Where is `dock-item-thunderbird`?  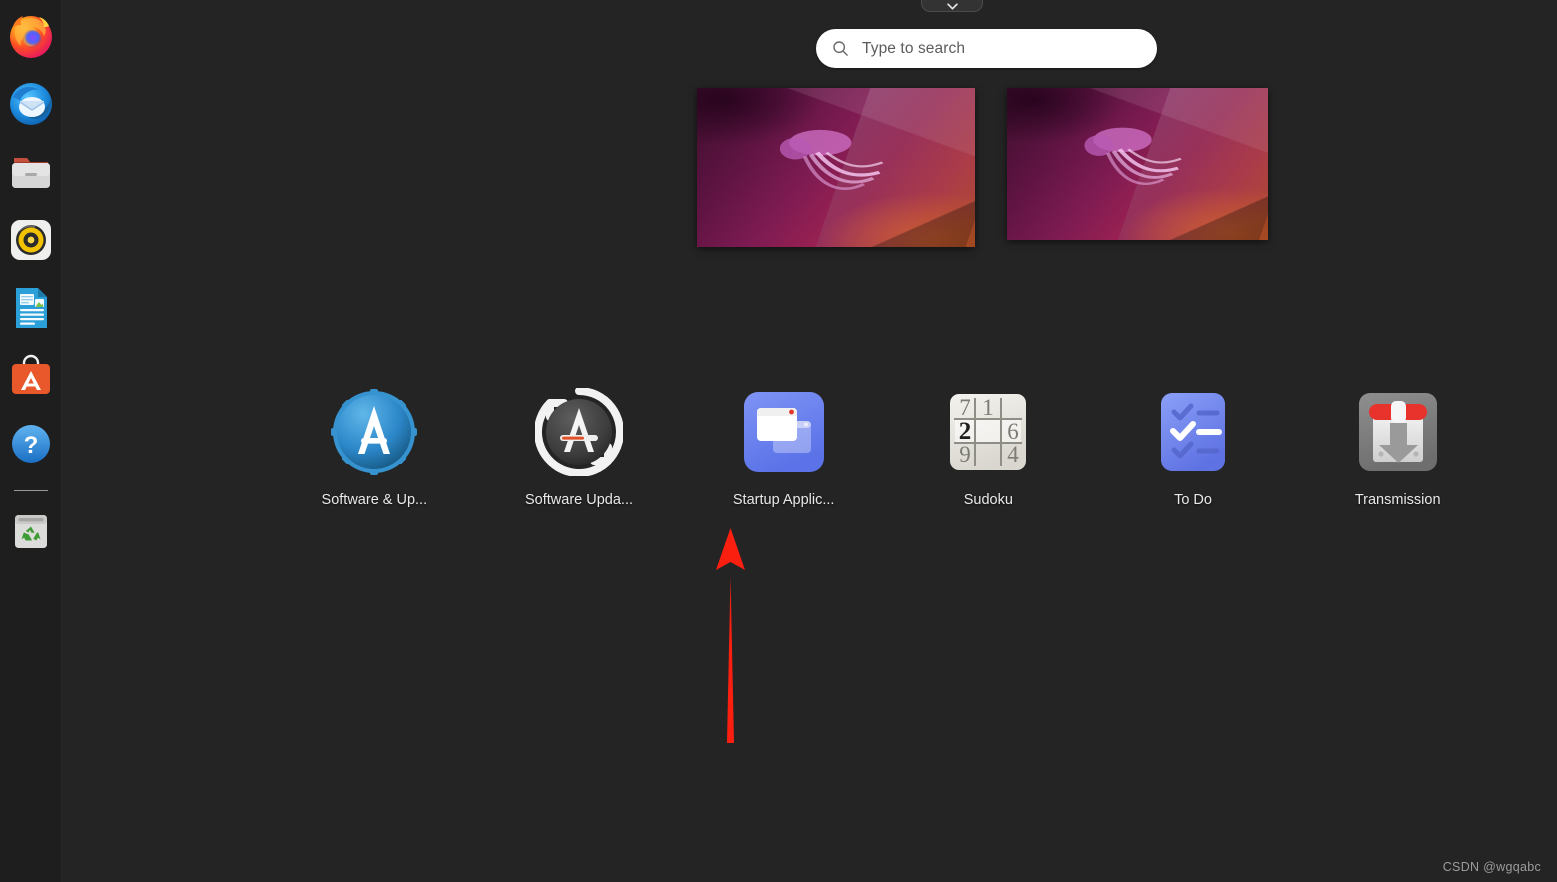 dock-item-thunderbird is located at coordinates (31, 104).